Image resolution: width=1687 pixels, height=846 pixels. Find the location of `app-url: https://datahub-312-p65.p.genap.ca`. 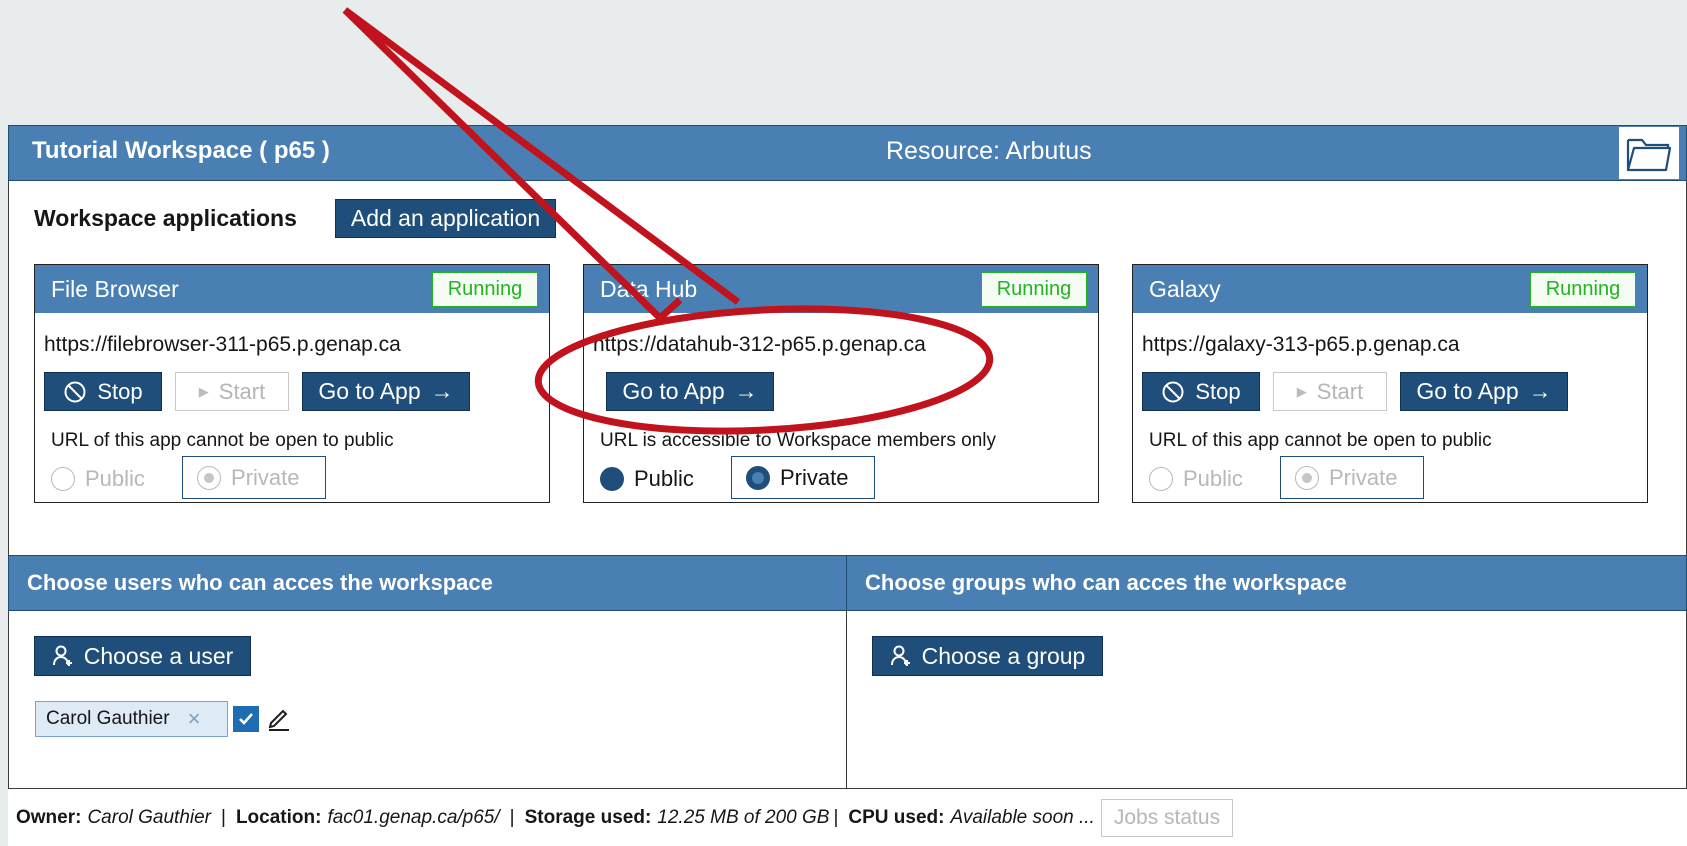

app-url: https://datahub-312-p65.p.genap.ca is located at coordinates (759, 344).